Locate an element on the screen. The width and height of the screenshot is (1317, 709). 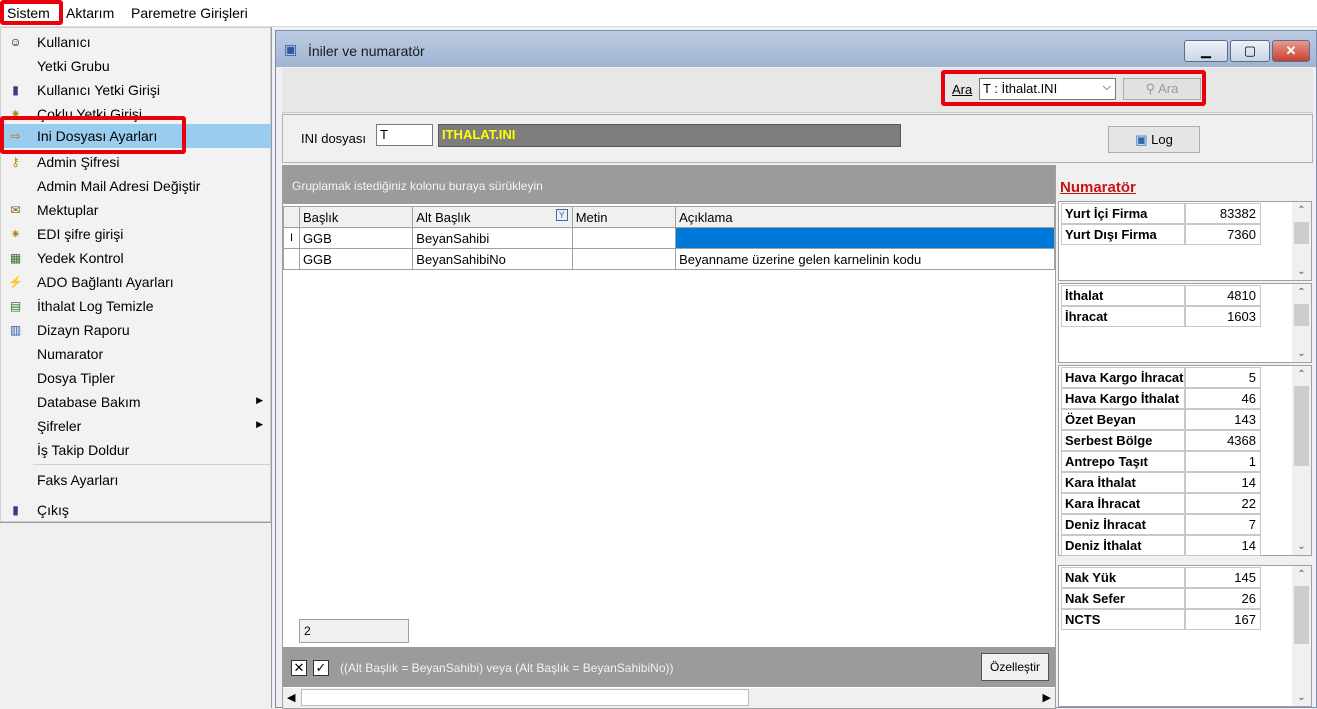
menu-item-dosya-tipler: Dosya Tipler is located at coordinates (136, 378).